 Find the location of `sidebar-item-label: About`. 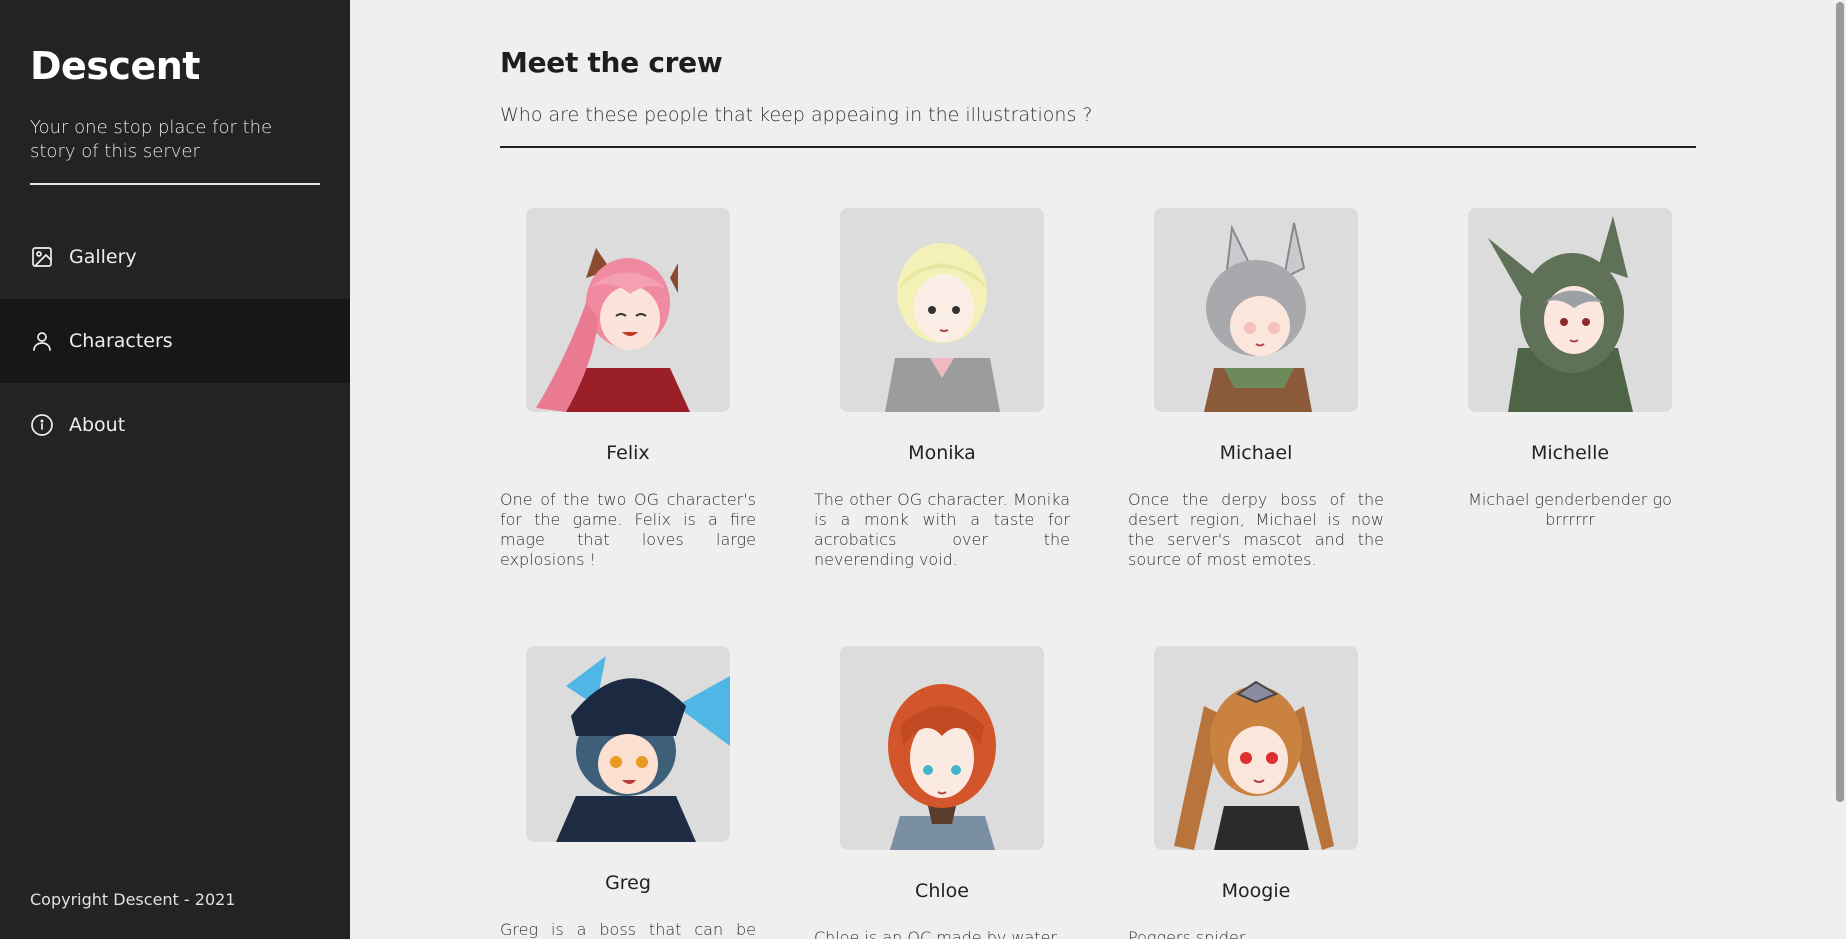

sidebar-item-label: About is located at coordinates (97, 425).